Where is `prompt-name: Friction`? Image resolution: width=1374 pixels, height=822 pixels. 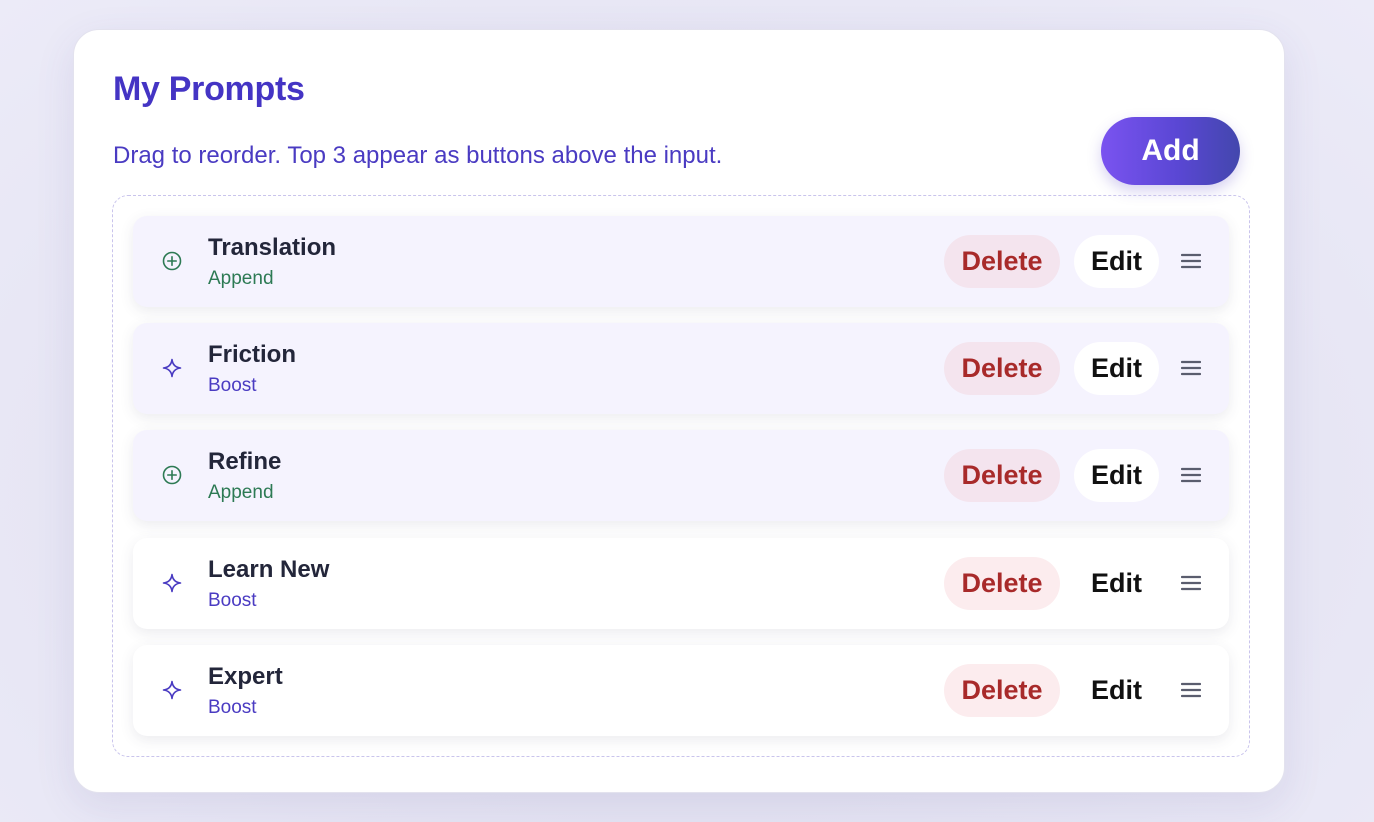
prompt-name: Friction is located at coordinates (252, 354).